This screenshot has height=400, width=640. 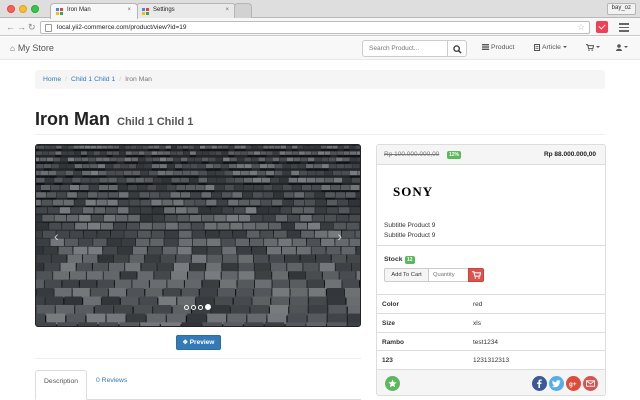 I want to click on share-facebook-button, so click(x=539, y=383).